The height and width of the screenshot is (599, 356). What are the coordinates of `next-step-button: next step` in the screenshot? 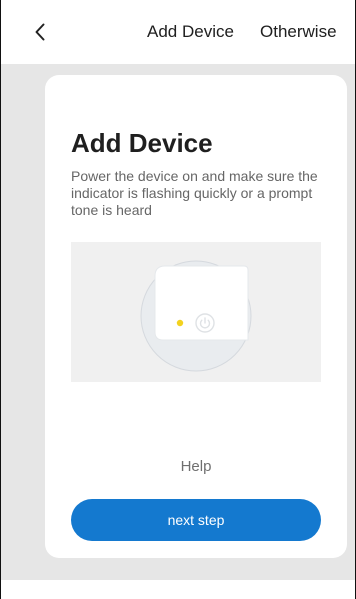 It's located at (196, 520).